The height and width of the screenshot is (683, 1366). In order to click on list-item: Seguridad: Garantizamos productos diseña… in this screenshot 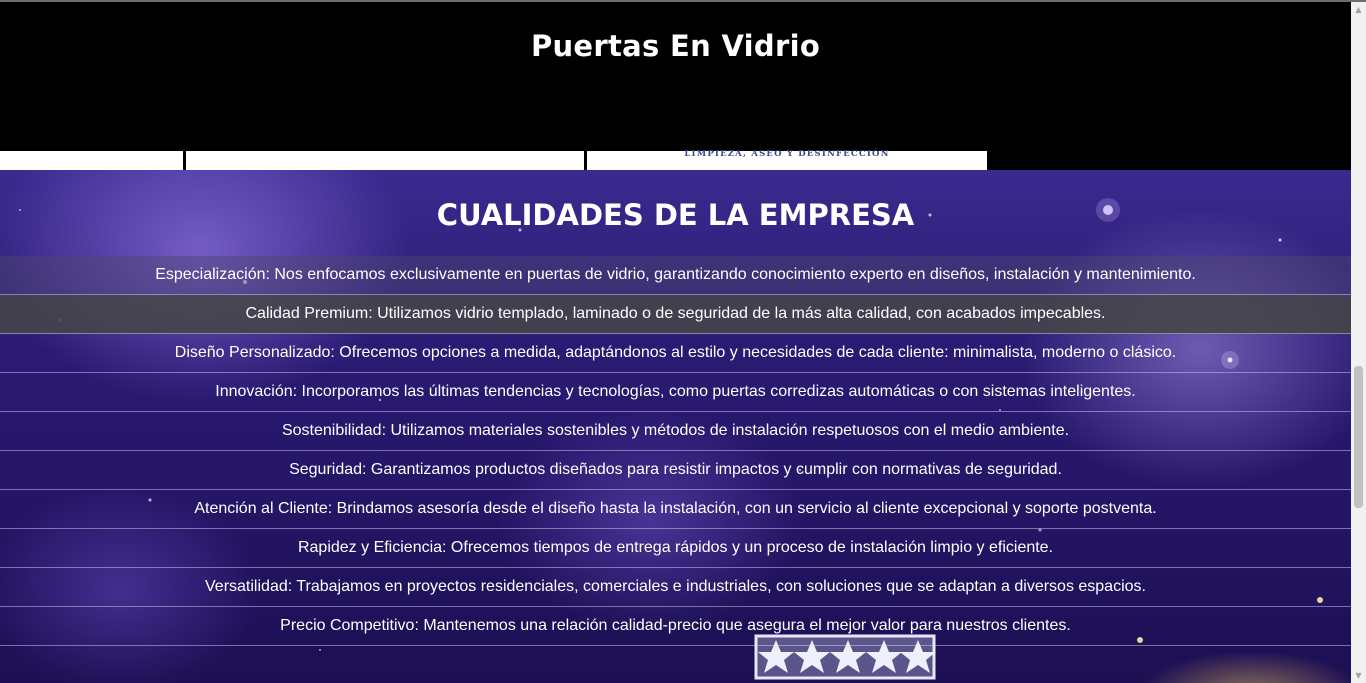, I will do `click(675, 470)`.